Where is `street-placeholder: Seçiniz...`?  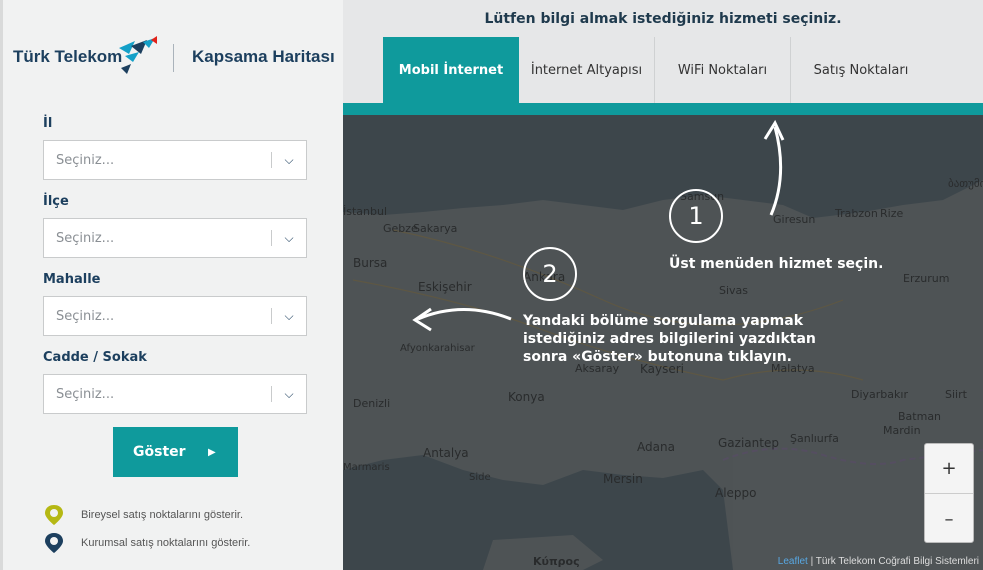
street-placeholder: Seçiniz... is located at coordinates (85, 394).